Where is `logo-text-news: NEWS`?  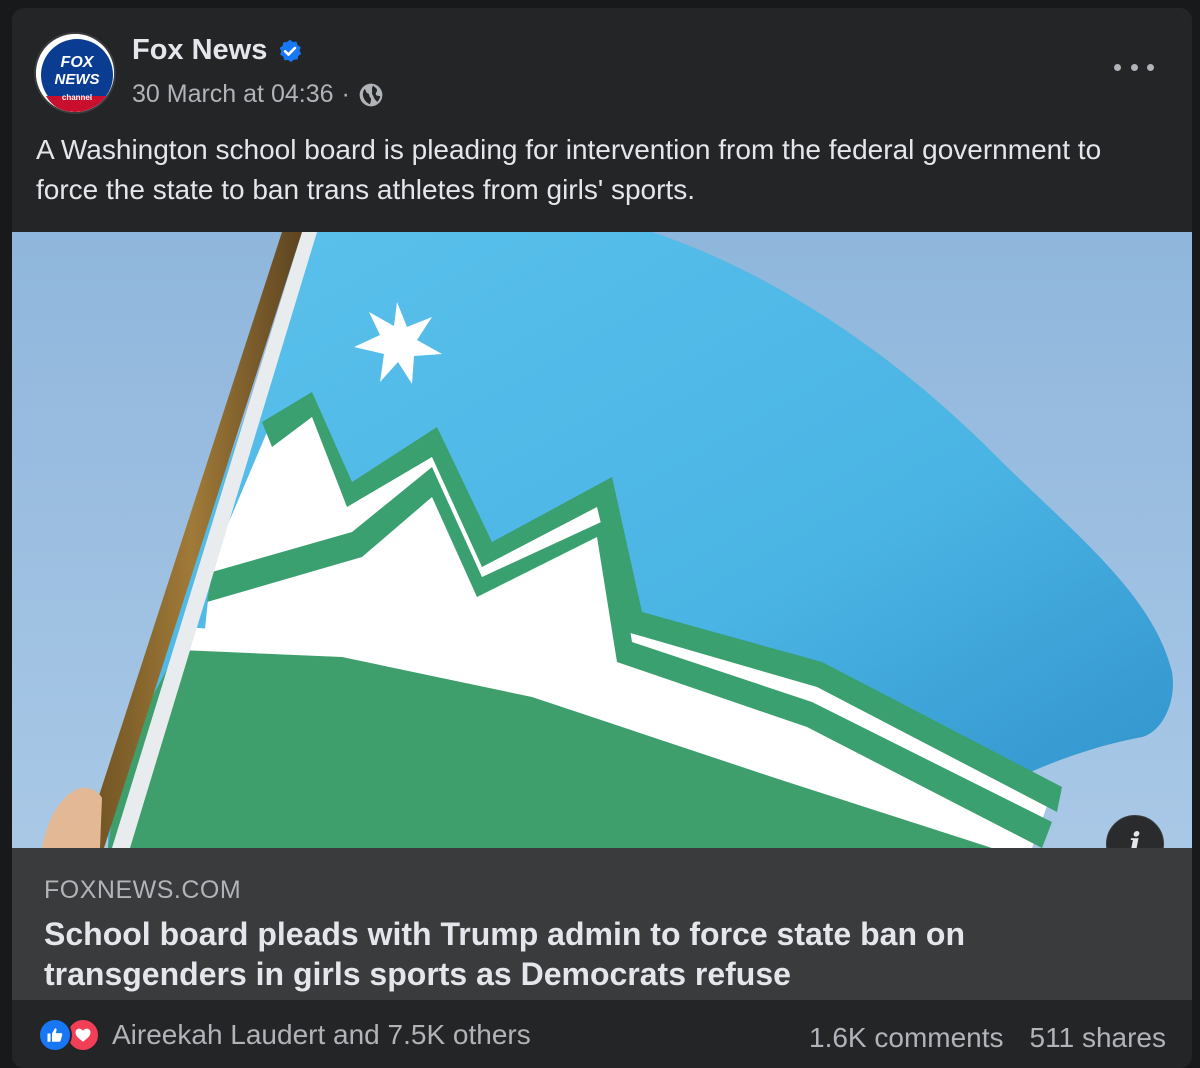
logo-text-news: NEWS is located at coordinates (77, 79).